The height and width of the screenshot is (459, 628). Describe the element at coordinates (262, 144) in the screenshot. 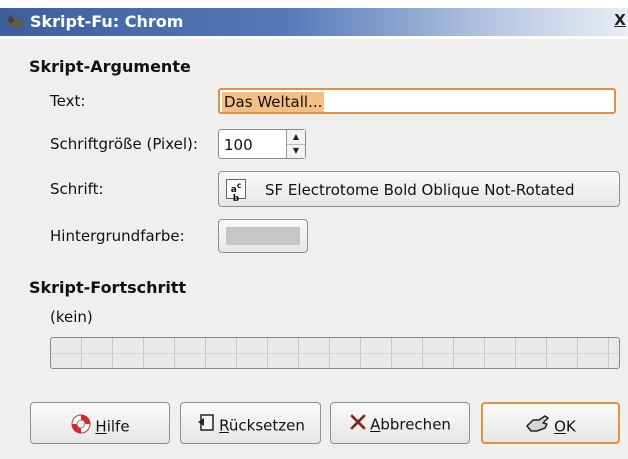

I see `fontsize-spinner: 100 ▲ ▼` at that location.